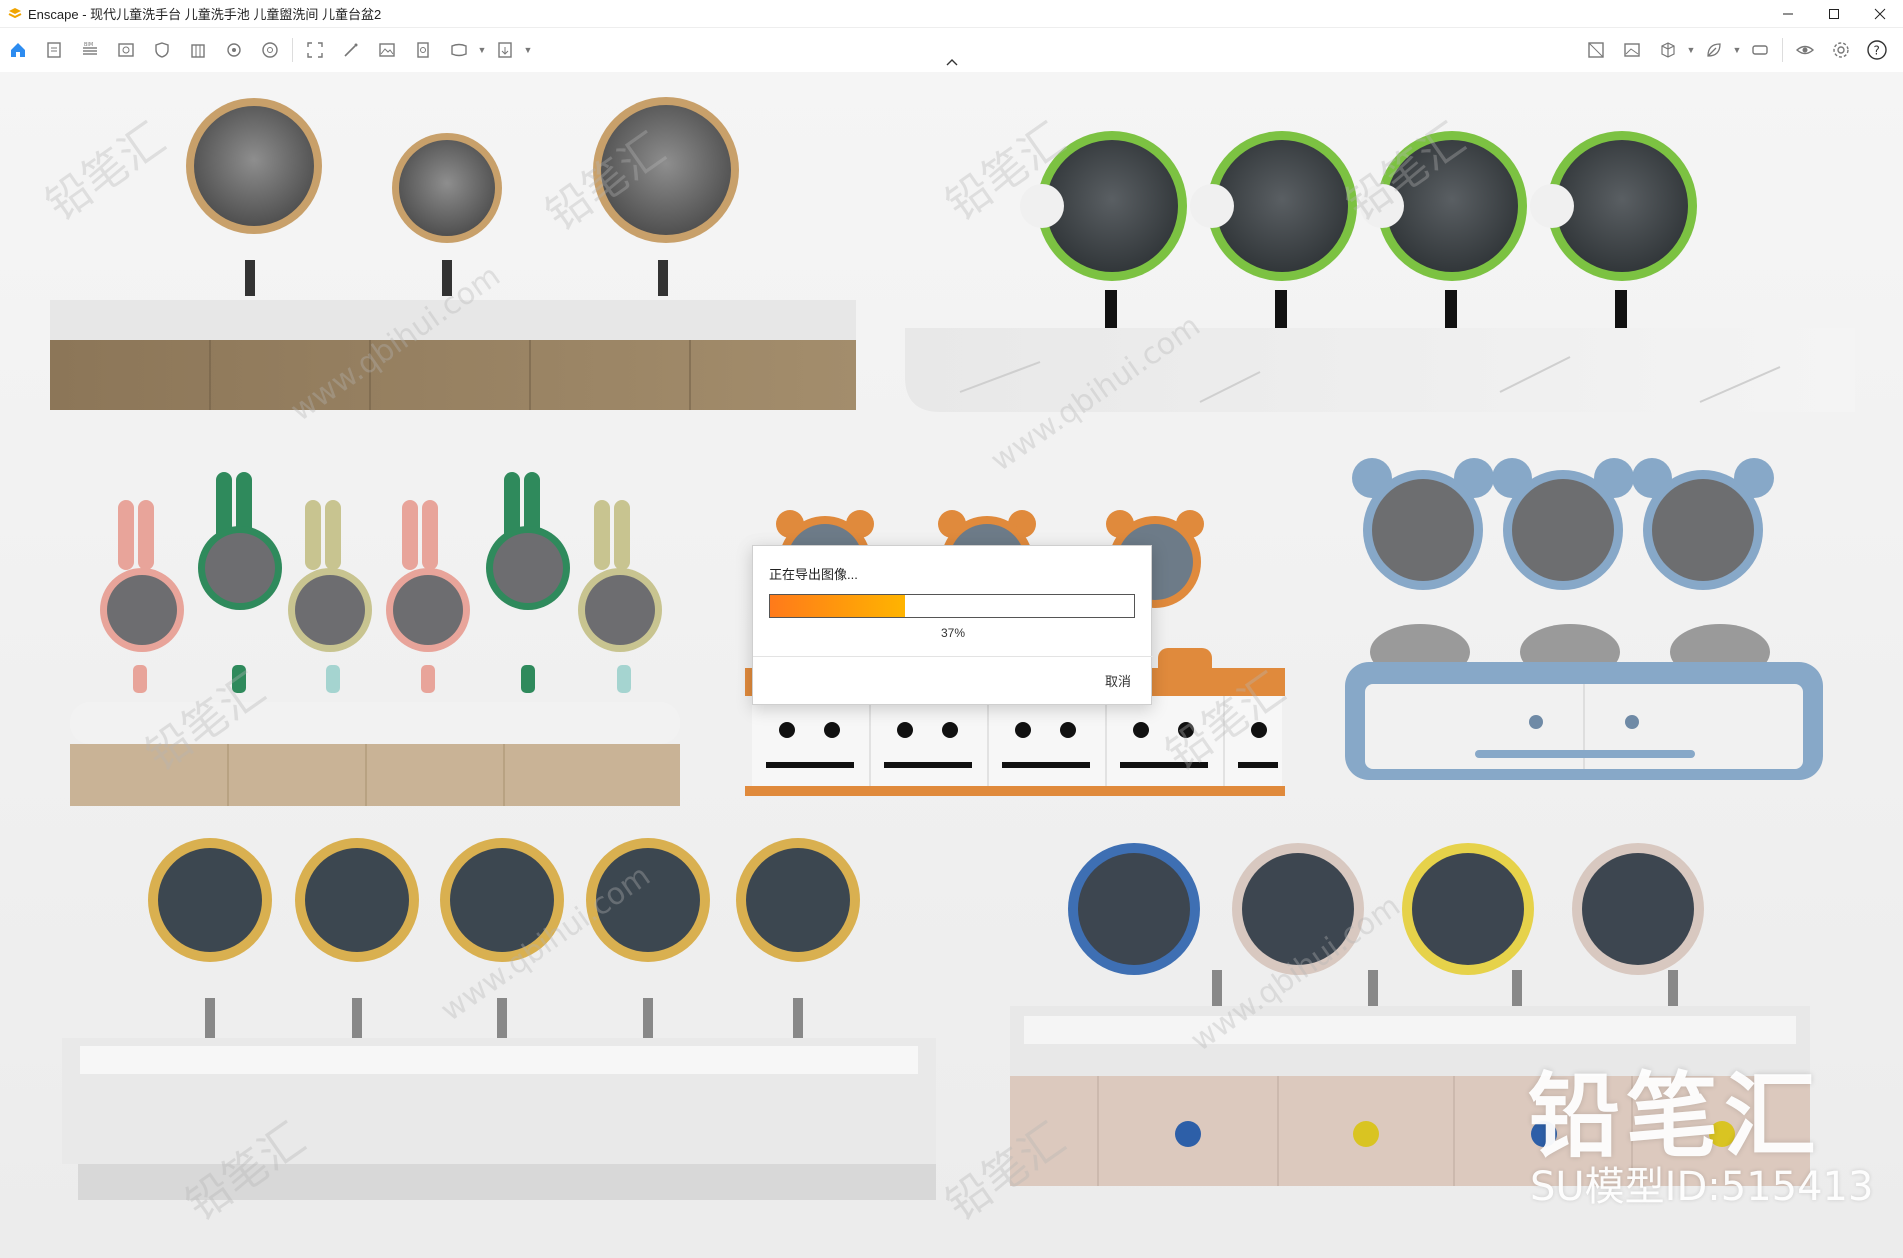  I want to click on document-icon, so click(54, 50).